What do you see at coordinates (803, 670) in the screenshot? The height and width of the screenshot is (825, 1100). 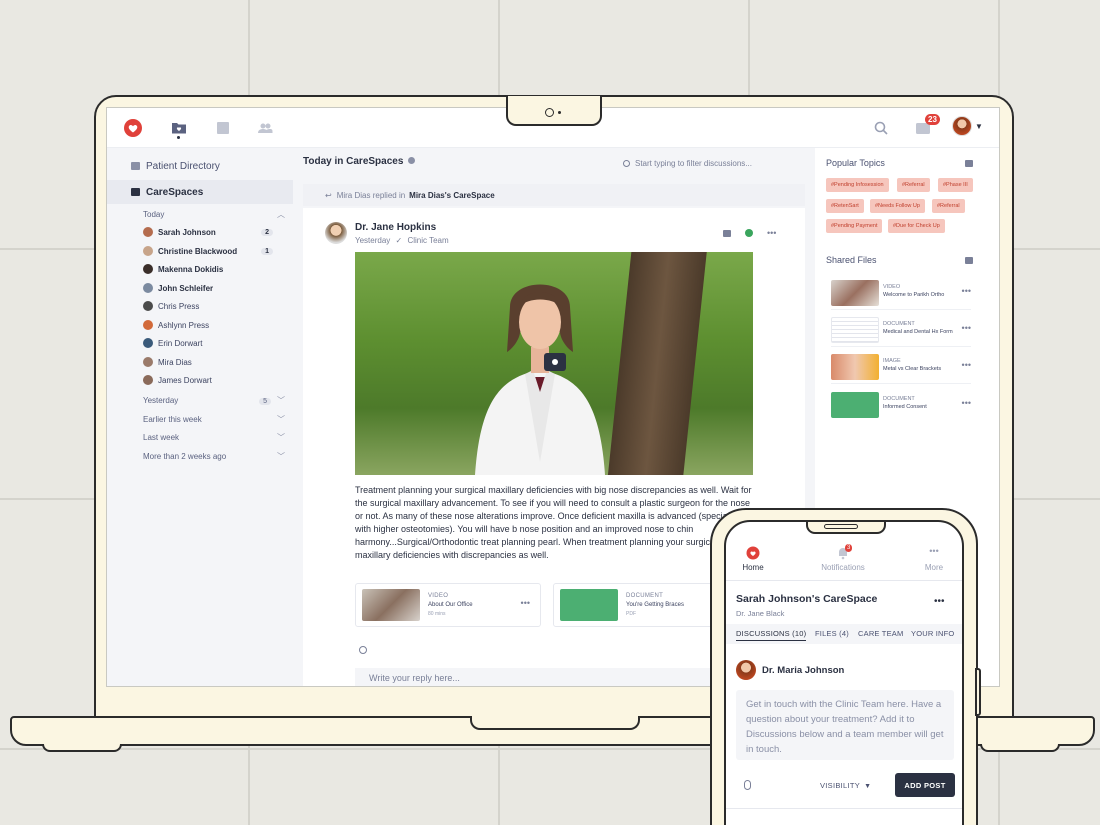 I see `composer-author: Dr. Maria Johnson` at bounding box center [803, 670].